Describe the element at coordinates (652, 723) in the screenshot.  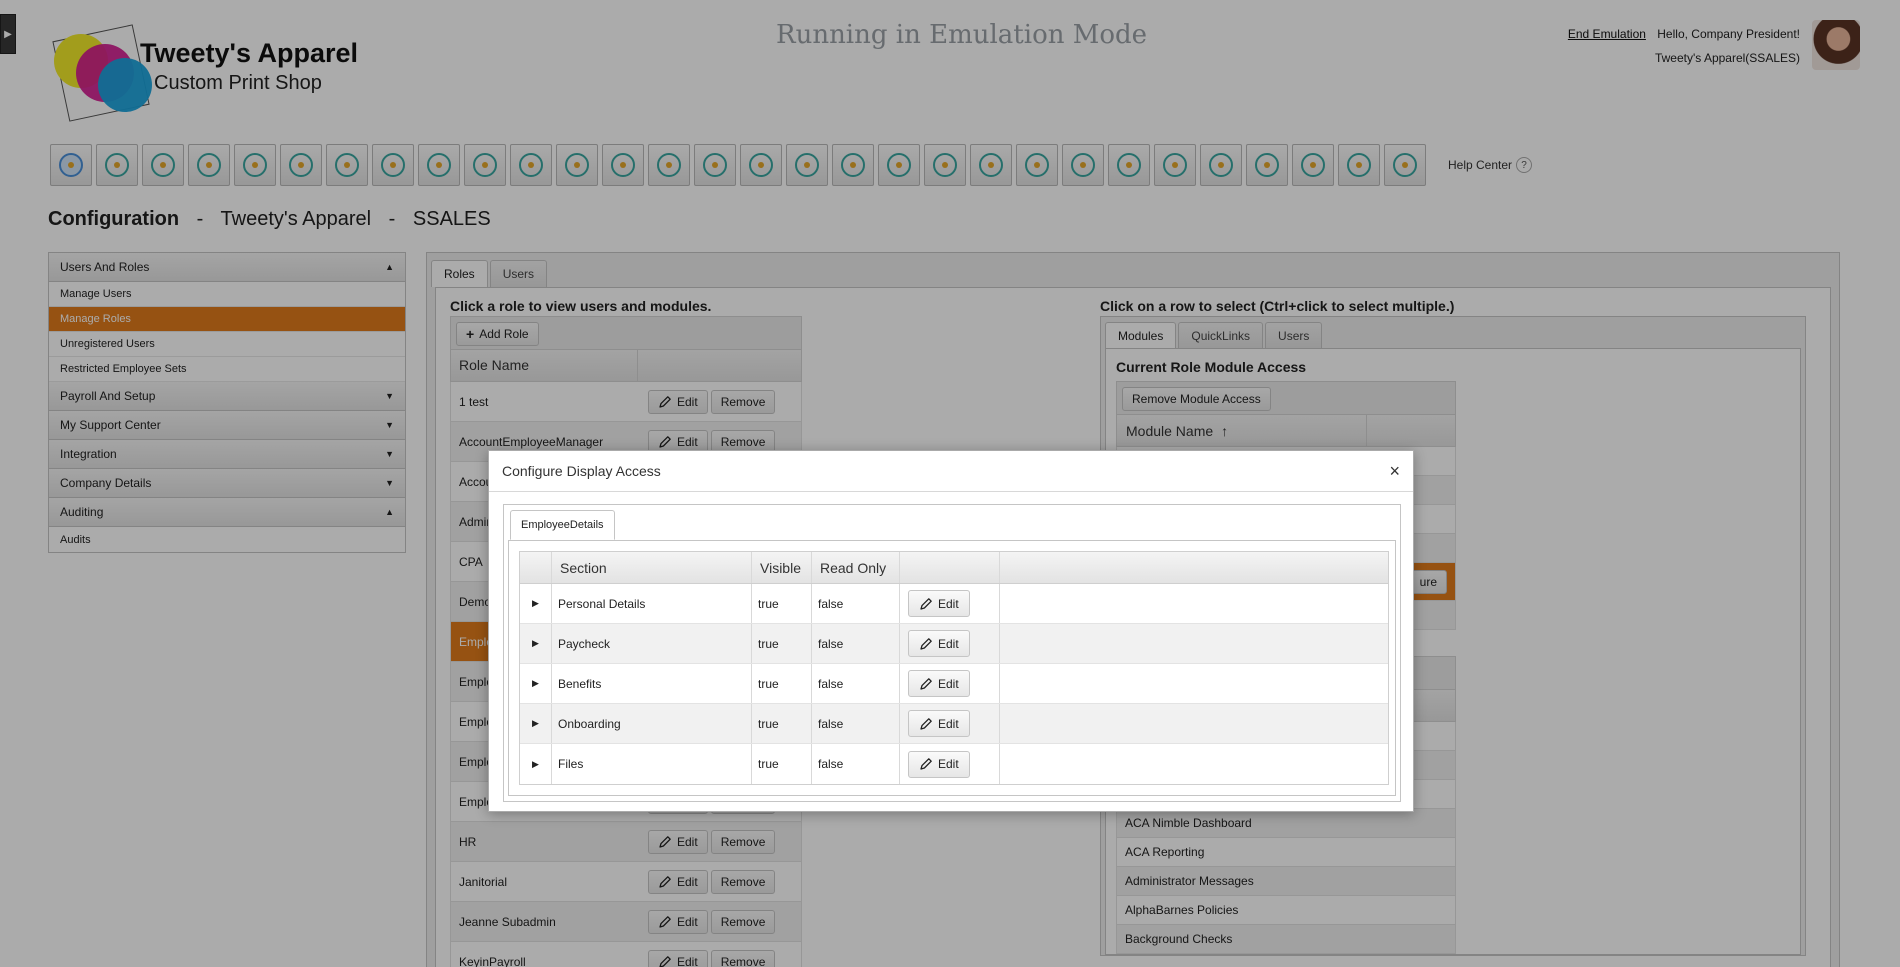
I see `section-cell: Onboarding` at that location.